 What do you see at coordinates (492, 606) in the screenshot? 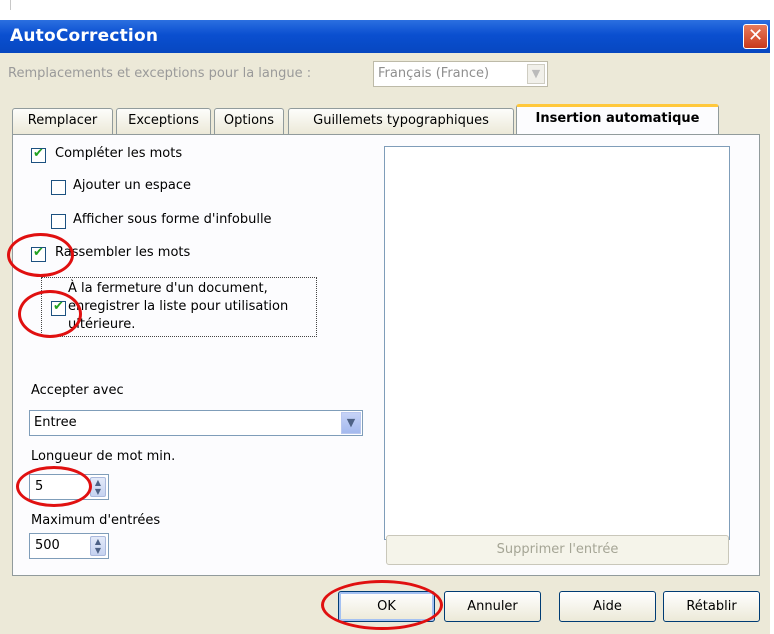
I see `cancel-button: Annuler` at bounding box center [492, 606].